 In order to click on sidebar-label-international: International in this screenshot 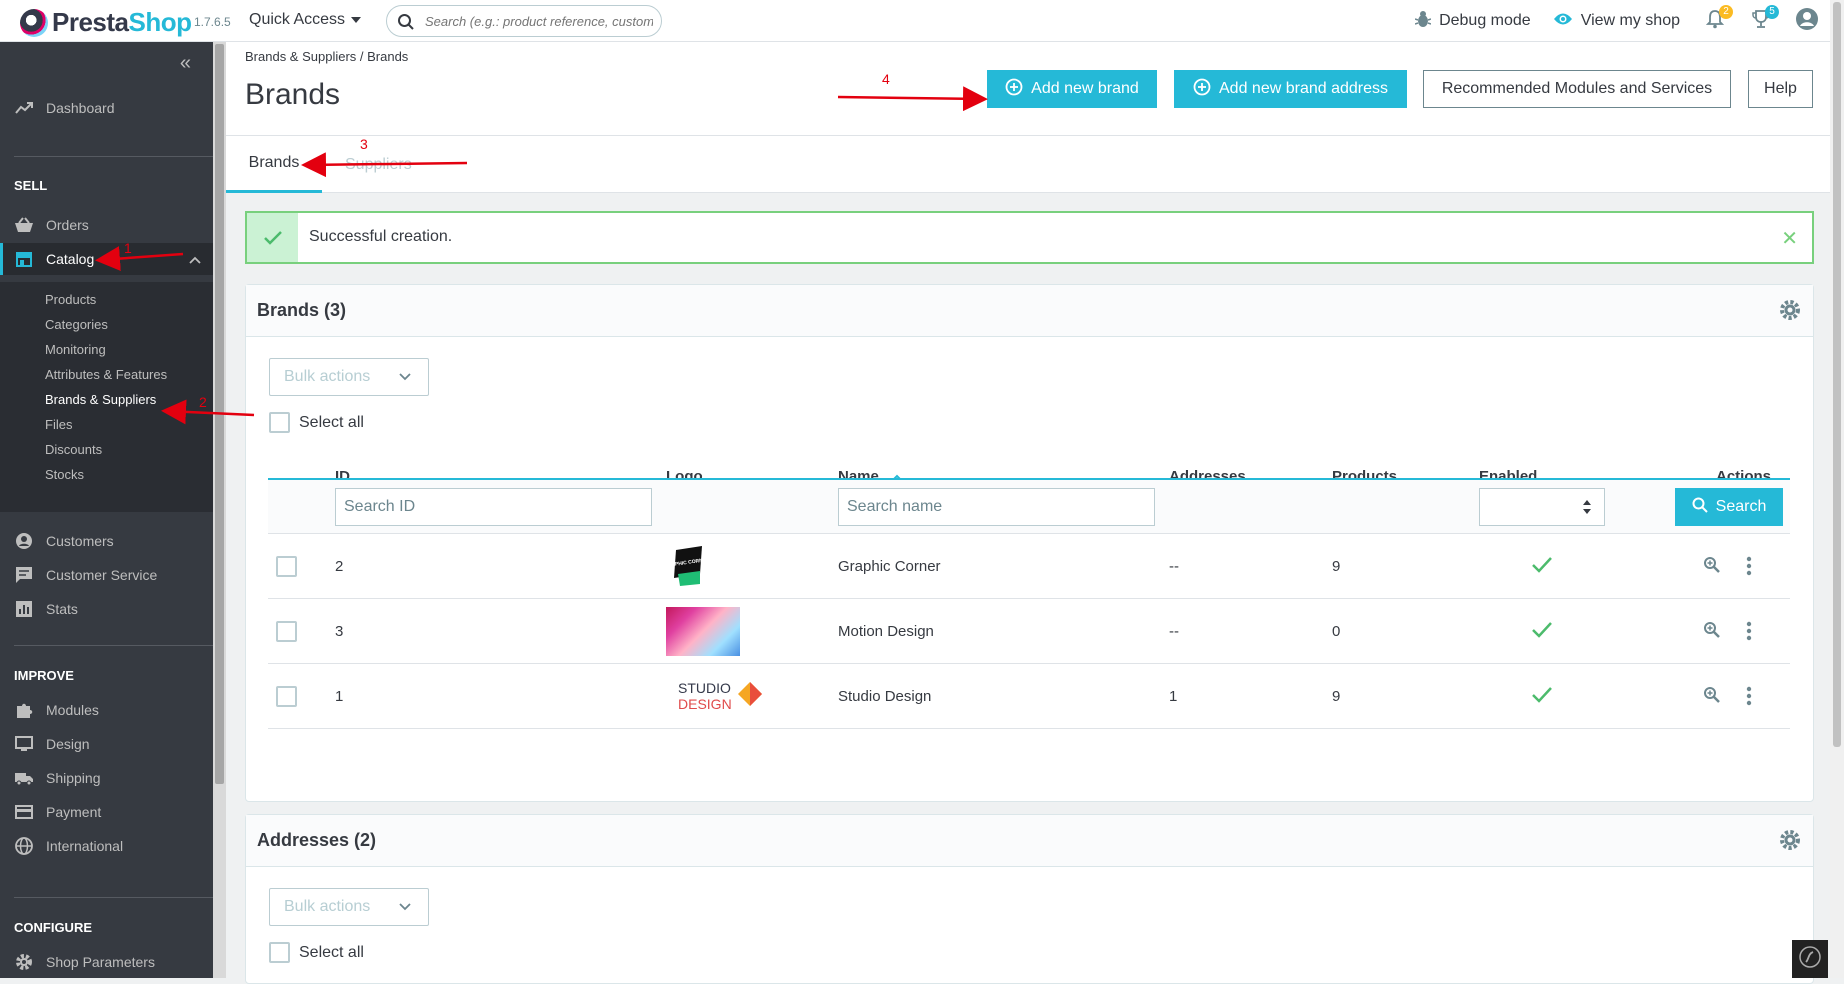, I will do `click(85, 846)`.